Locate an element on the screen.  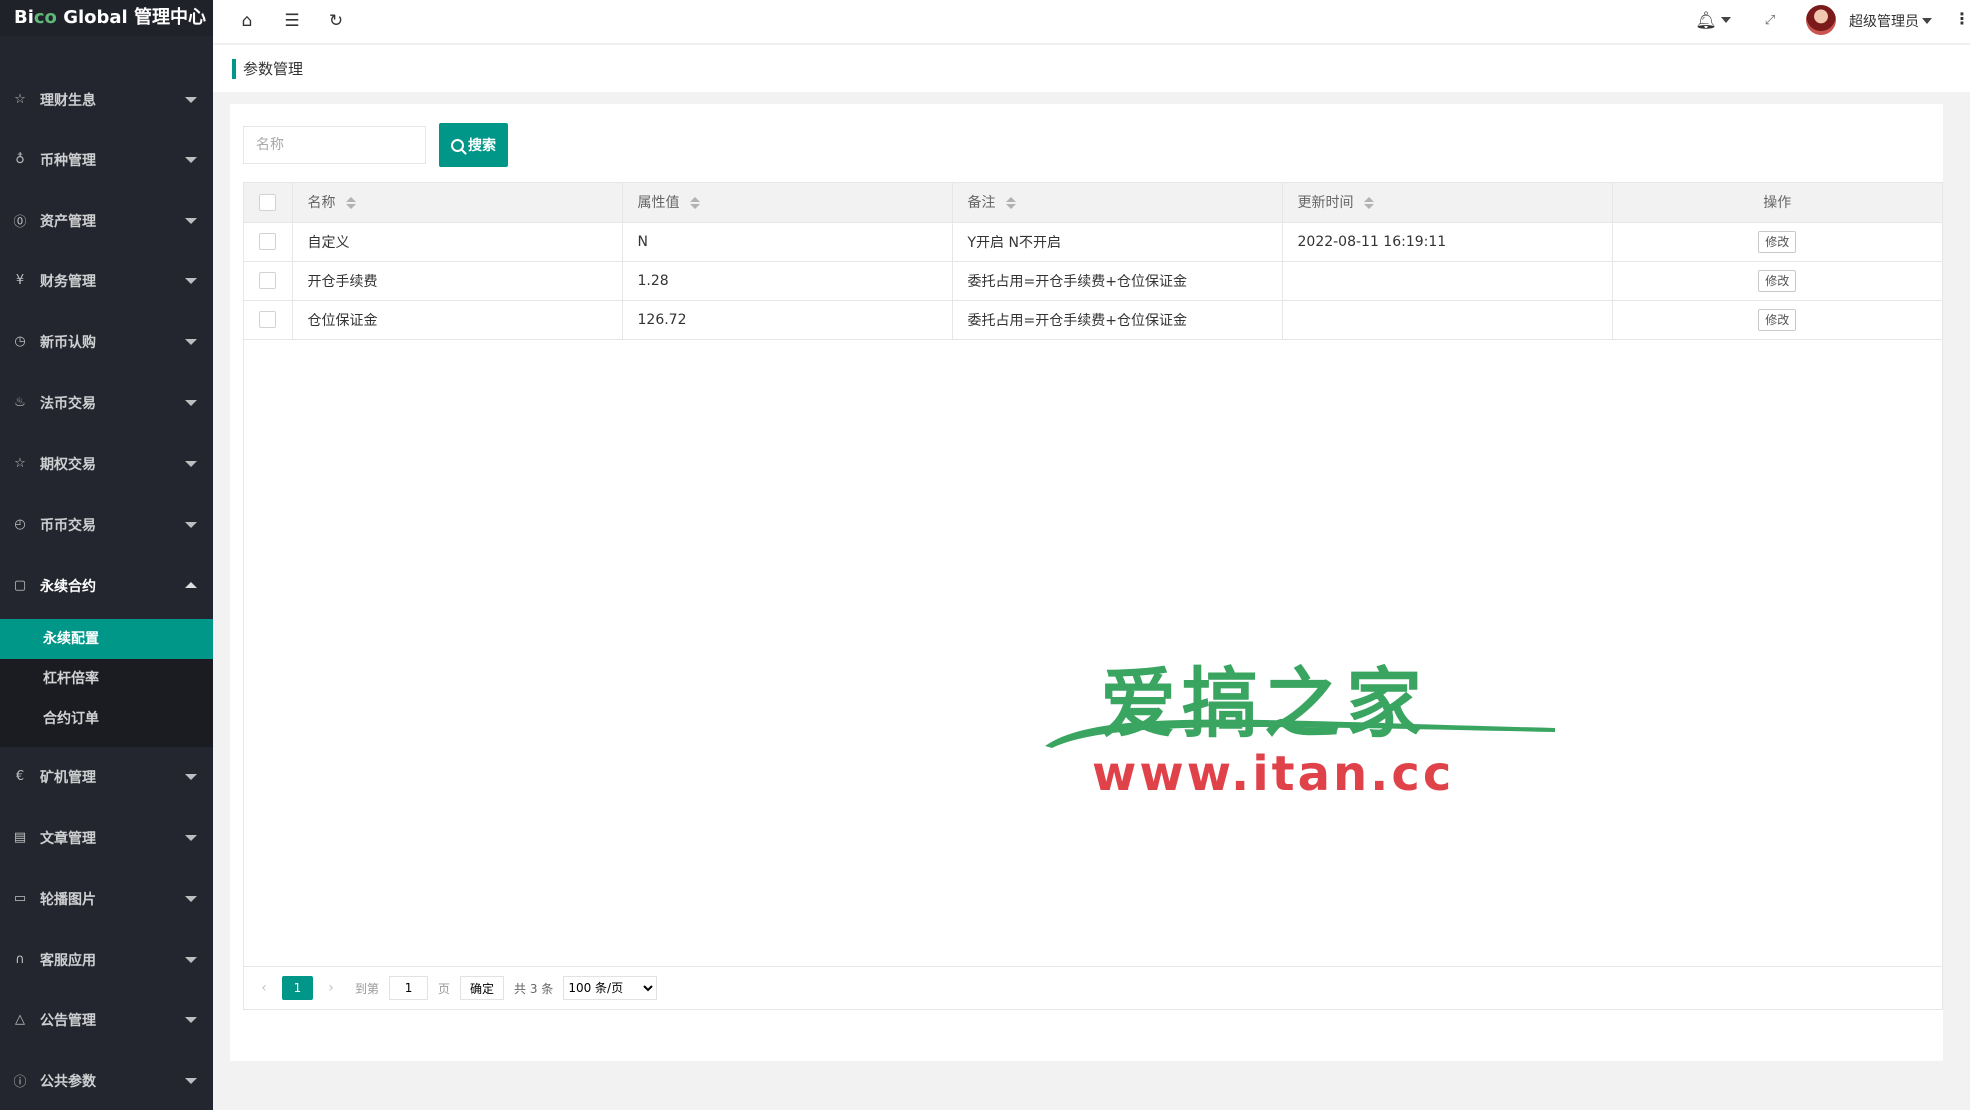
sidebar-subitem-contract-orders: 合约订单 is located at coordinates (106, 719).